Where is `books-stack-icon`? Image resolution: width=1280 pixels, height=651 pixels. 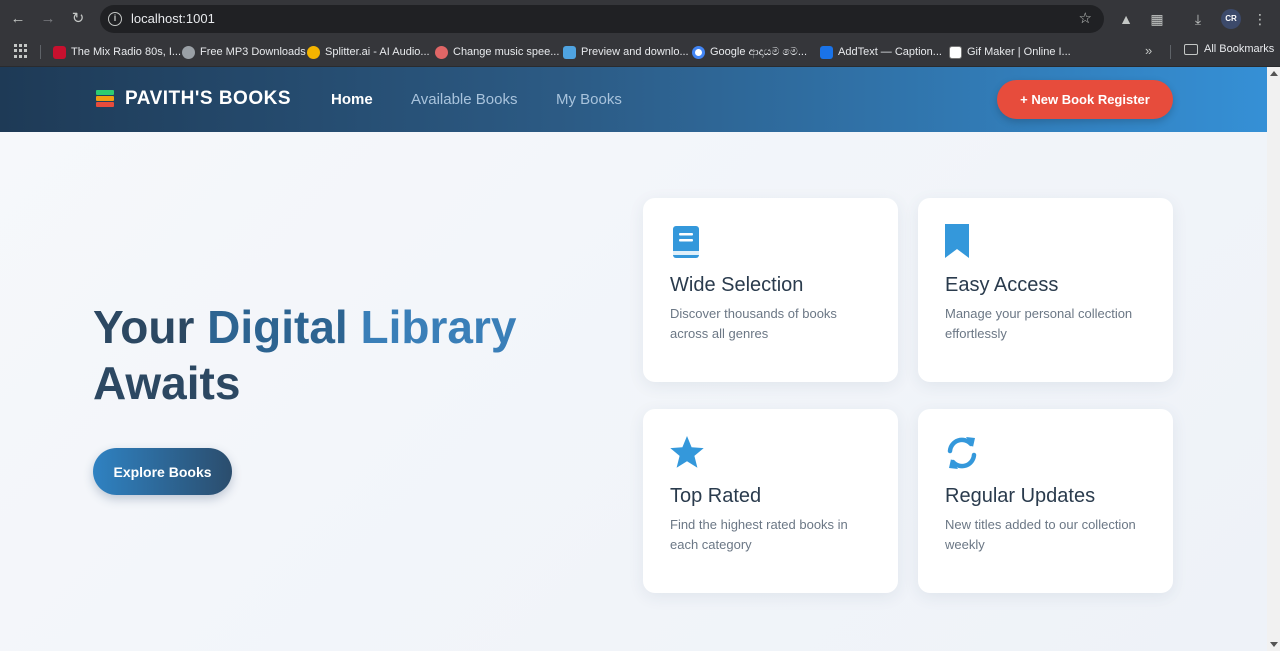 books-stack-icon is located at coordinates (105, 99).